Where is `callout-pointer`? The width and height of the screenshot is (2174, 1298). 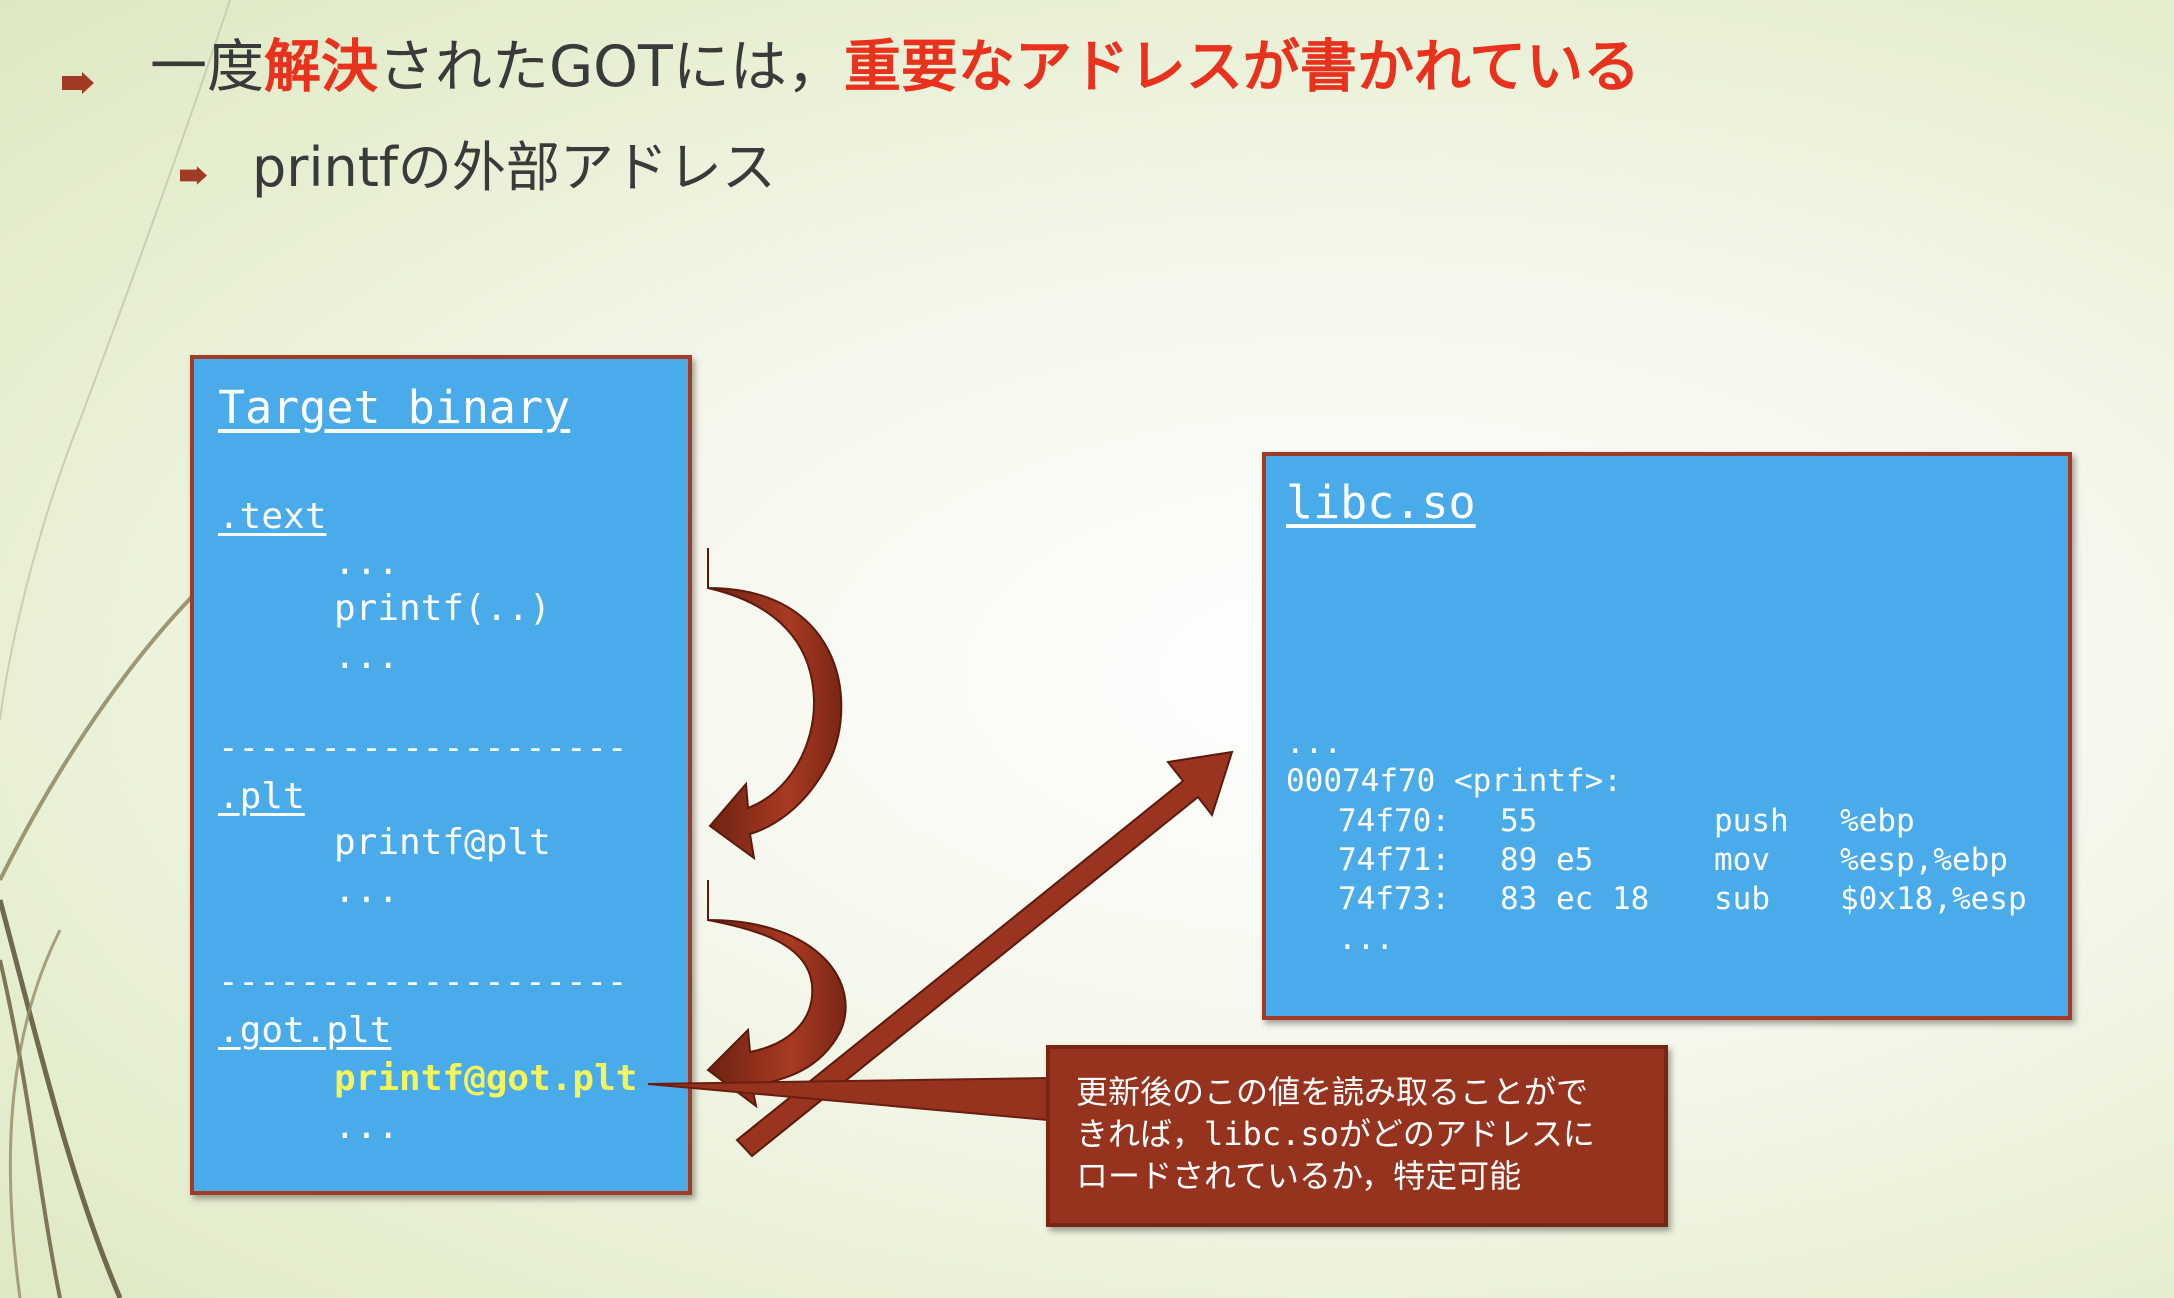 callout-pointer is located at coordinates (848, 1099).